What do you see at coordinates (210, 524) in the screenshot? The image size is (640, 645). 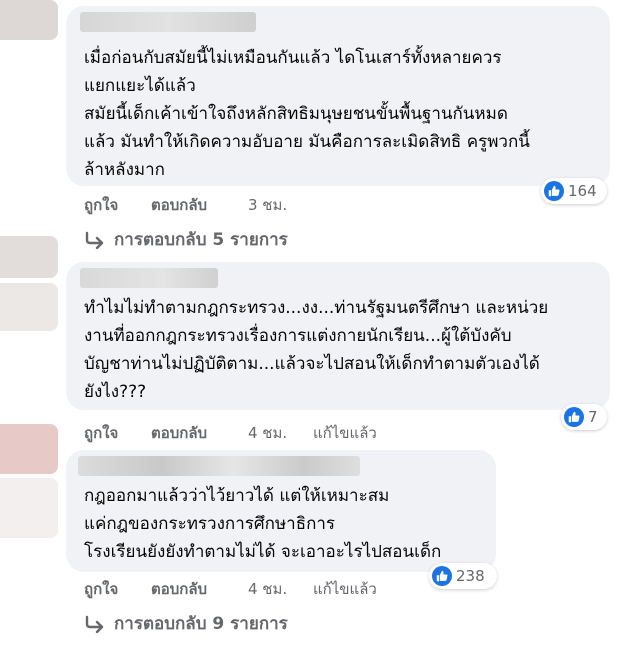 I see `comment-line: แค่กฎของกระทรวงการศึกษาธิการ` at bounding box center [210, 524].